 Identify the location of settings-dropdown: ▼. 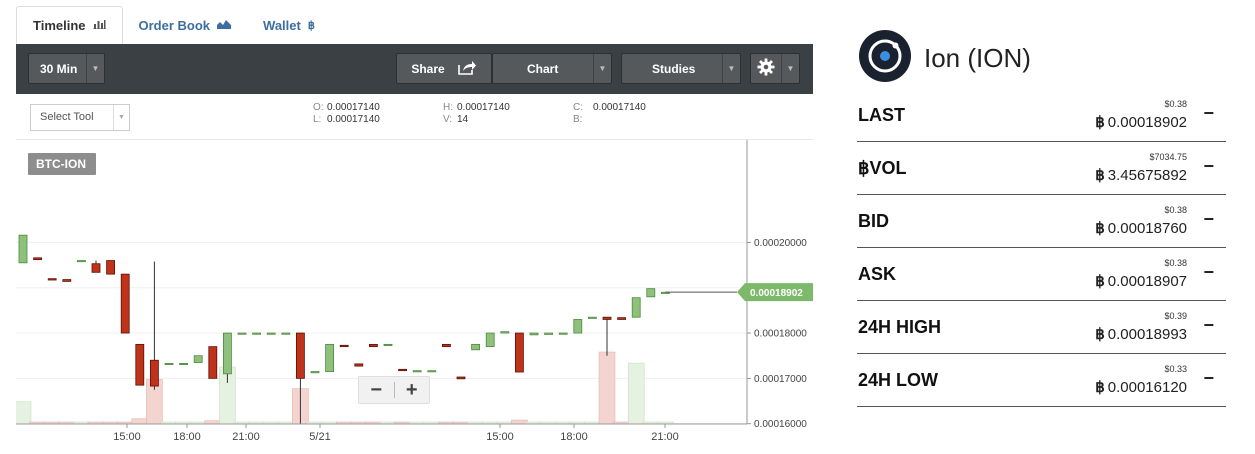
(775, 68).